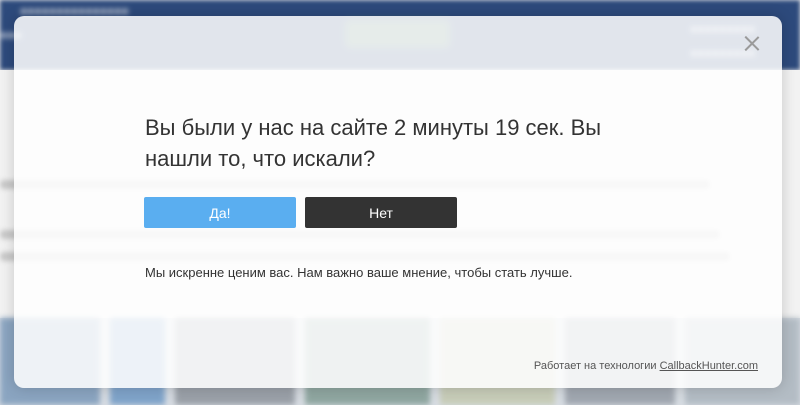 This screenshot has width=800, height=405. Describe the element at coordinates (220, 212) in the screenshot. I see `yes-button: Да!` at that location.